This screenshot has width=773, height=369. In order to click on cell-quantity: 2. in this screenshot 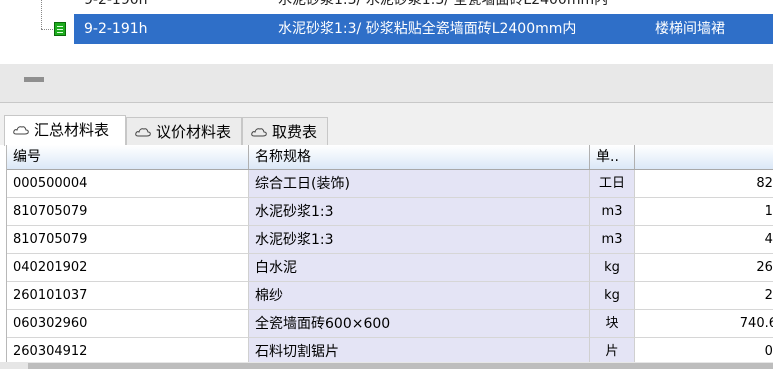, I will do `click(704, 296)`.